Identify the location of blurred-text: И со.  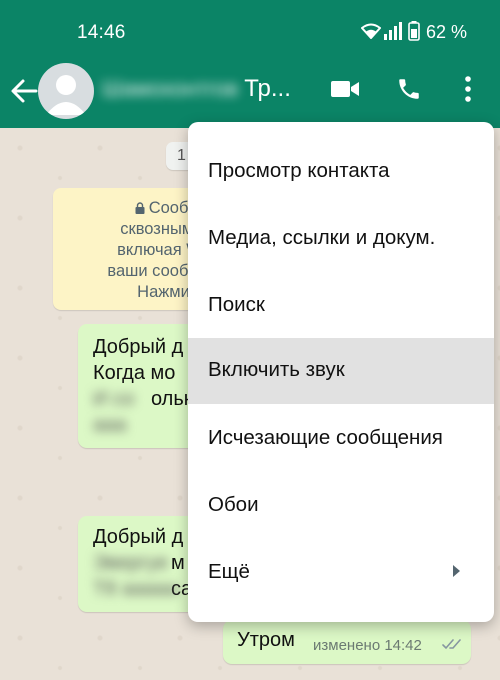
(114, 399).